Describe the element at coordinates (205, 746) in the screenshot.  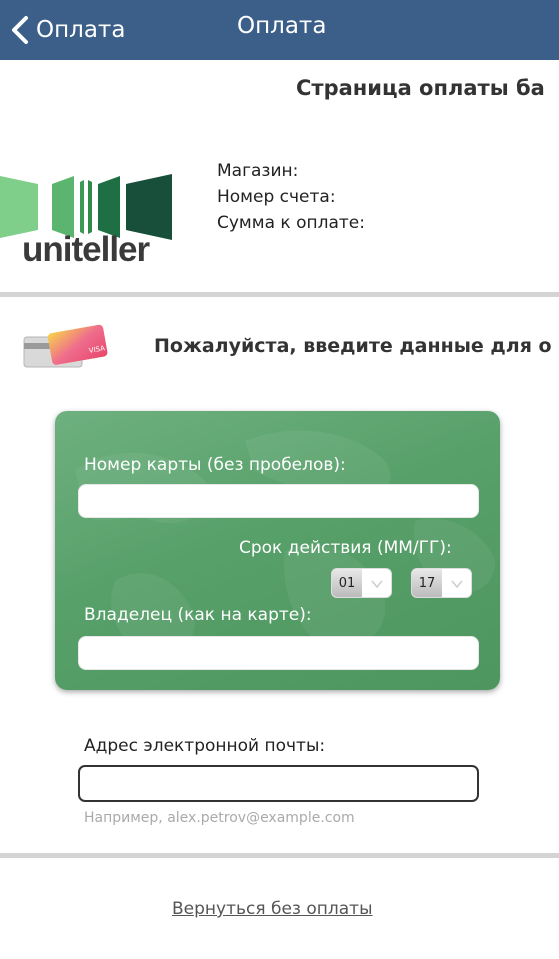
I see `email-label: Адрес электронной почты:` at that location.